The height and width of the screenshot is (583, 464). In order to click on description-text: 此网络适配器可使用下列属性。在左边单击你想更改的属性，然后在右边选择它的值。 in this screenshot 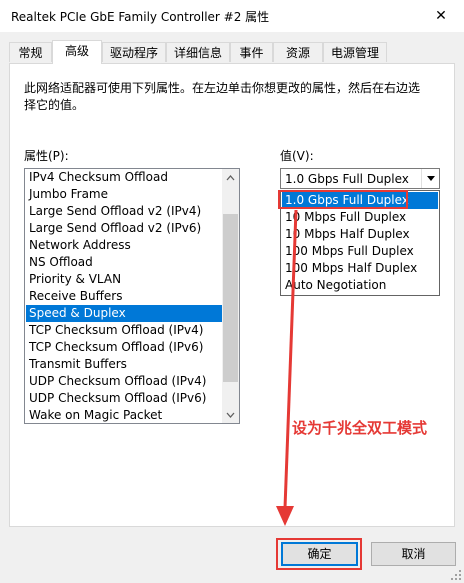, I will do `click(222, 96)`.